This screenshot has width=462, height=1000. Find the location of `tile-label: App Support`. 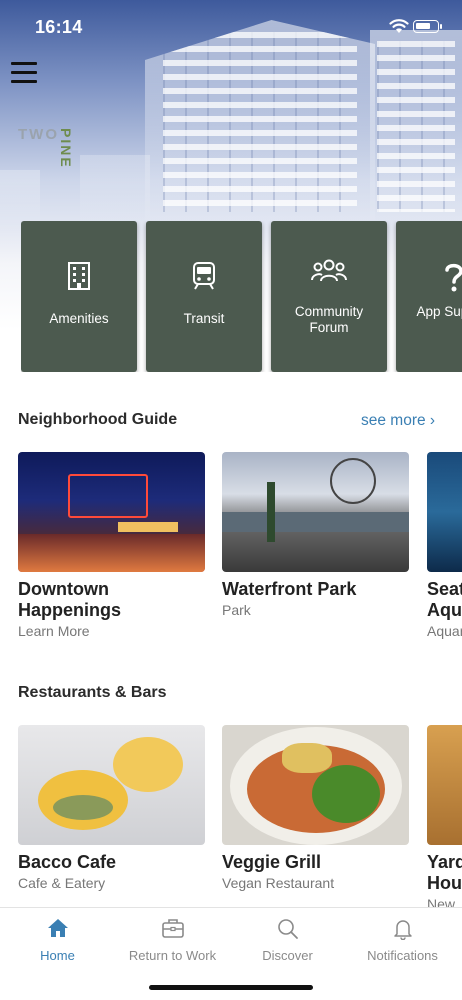

tile-label: App Support is located at coordinates (439, 311).